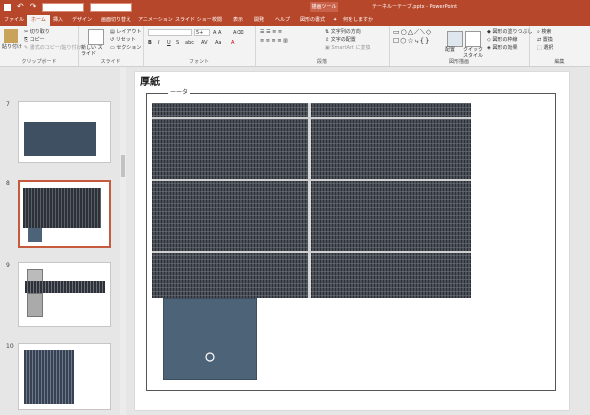 The height and width of the screenshot is (415, 590). Describe the element at coordinates (8, 265) in the screenshot. I see `slide-number-9: 9` at that location.